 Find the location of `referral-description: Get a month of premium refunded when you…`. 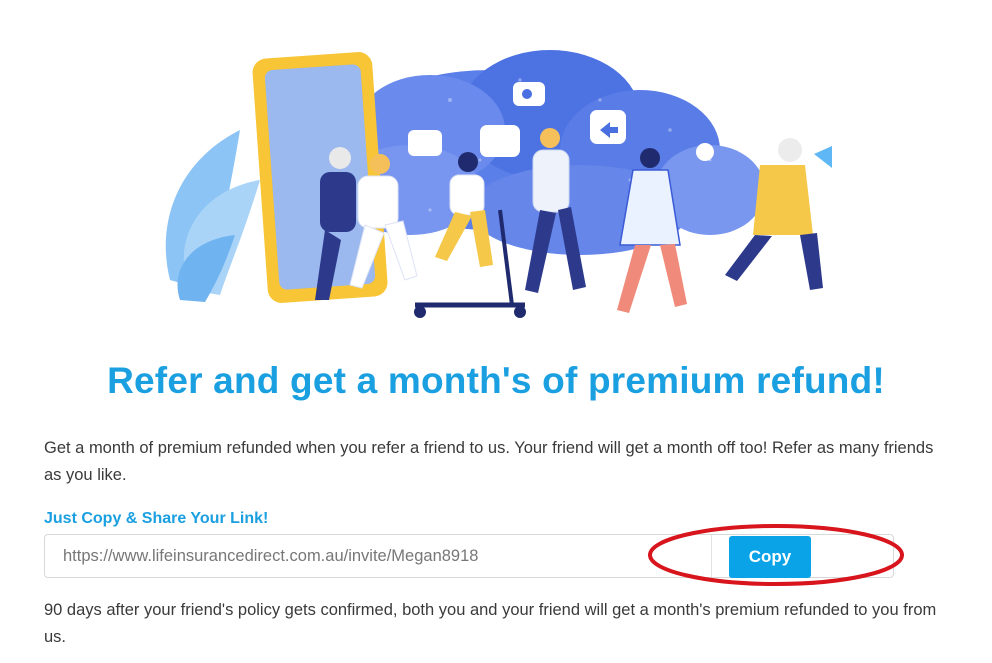

referral-description: Get a month of premium refunded when you… is located at coordinates (489, 461).